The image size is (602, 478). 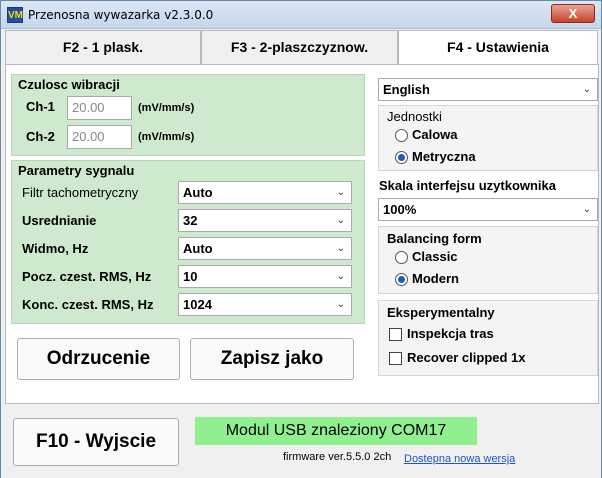 I want to click on rms-end-label: Konc. czest. RMS, Hz, so click(x=88, y=304).